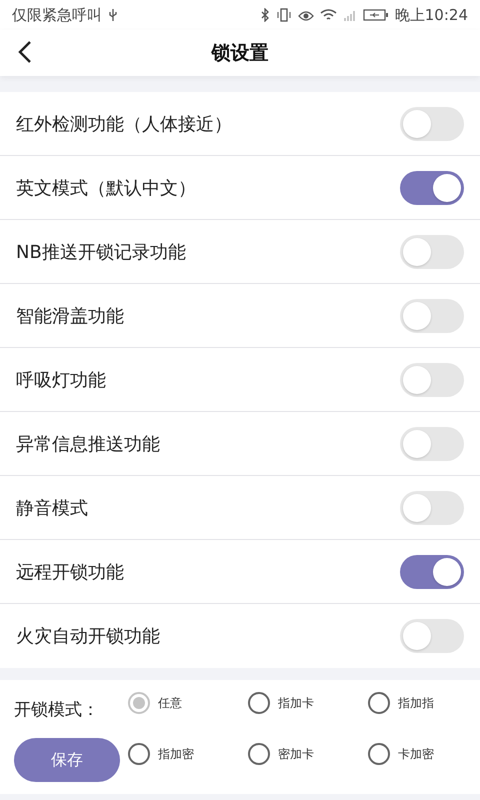  Describe the element at coordinates (57, 15) in the screenshot. I see `carrier-text: 仅限紧急呼叫` at that location.